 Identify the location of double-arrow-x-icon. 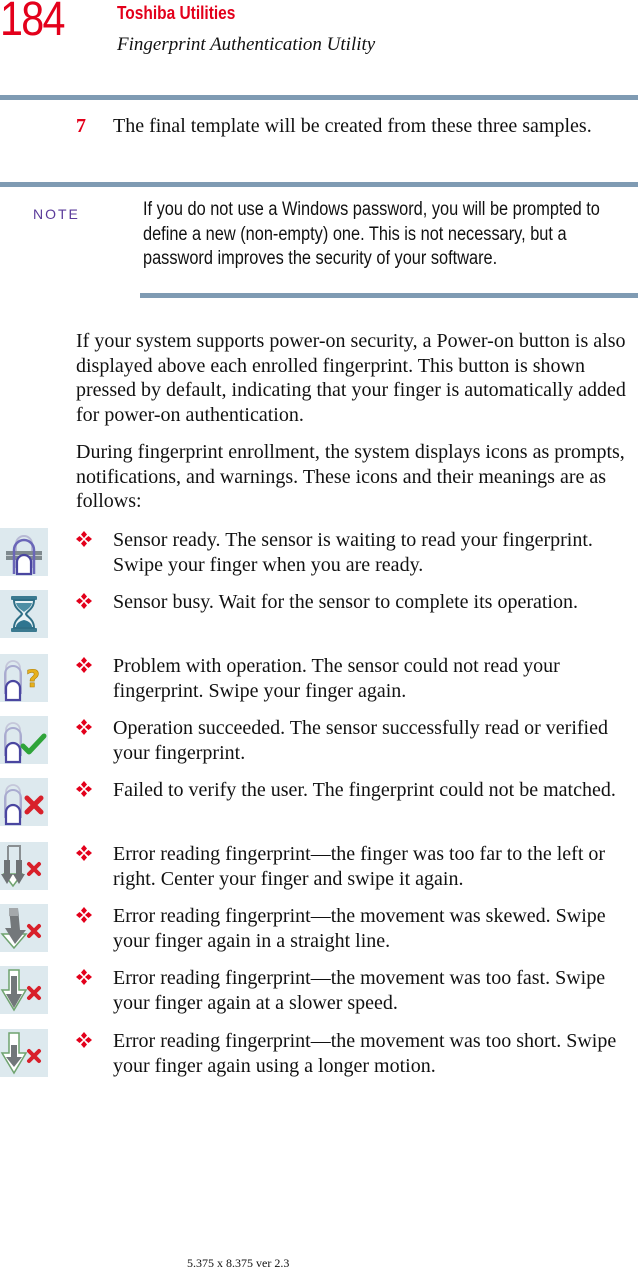
(24, 866).